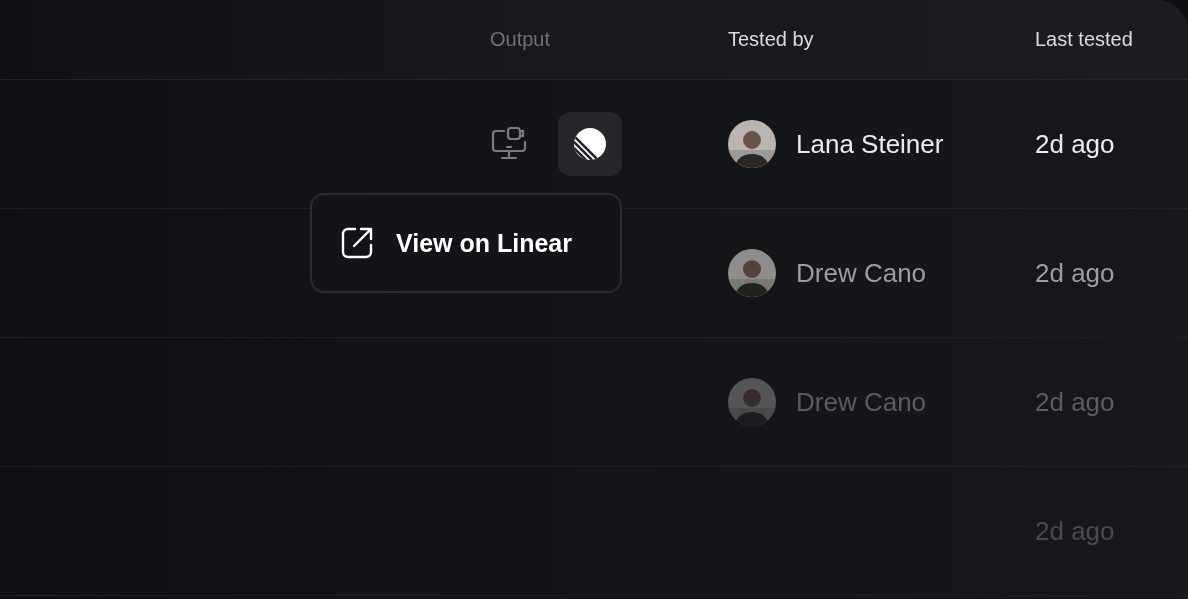  I want to click on linear-button, so click(590, 144).